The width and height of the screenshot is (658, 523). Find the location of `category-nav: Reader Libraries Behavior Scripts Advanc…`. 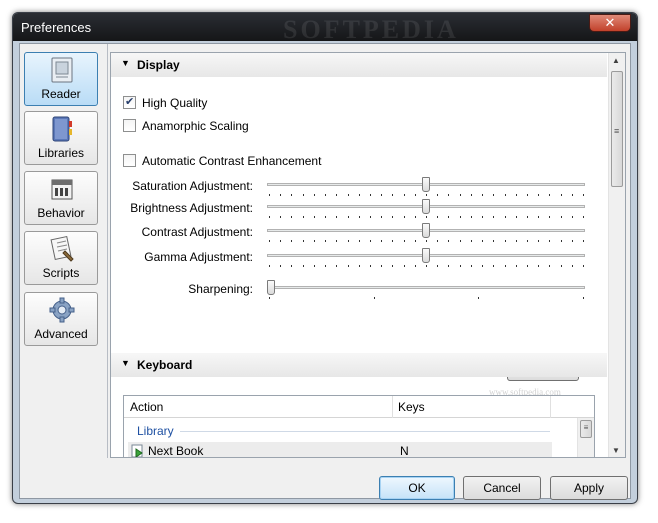

category-nav: Reader Libraries Behavior Scripts Advanc… is located at coordinates (64, 251).